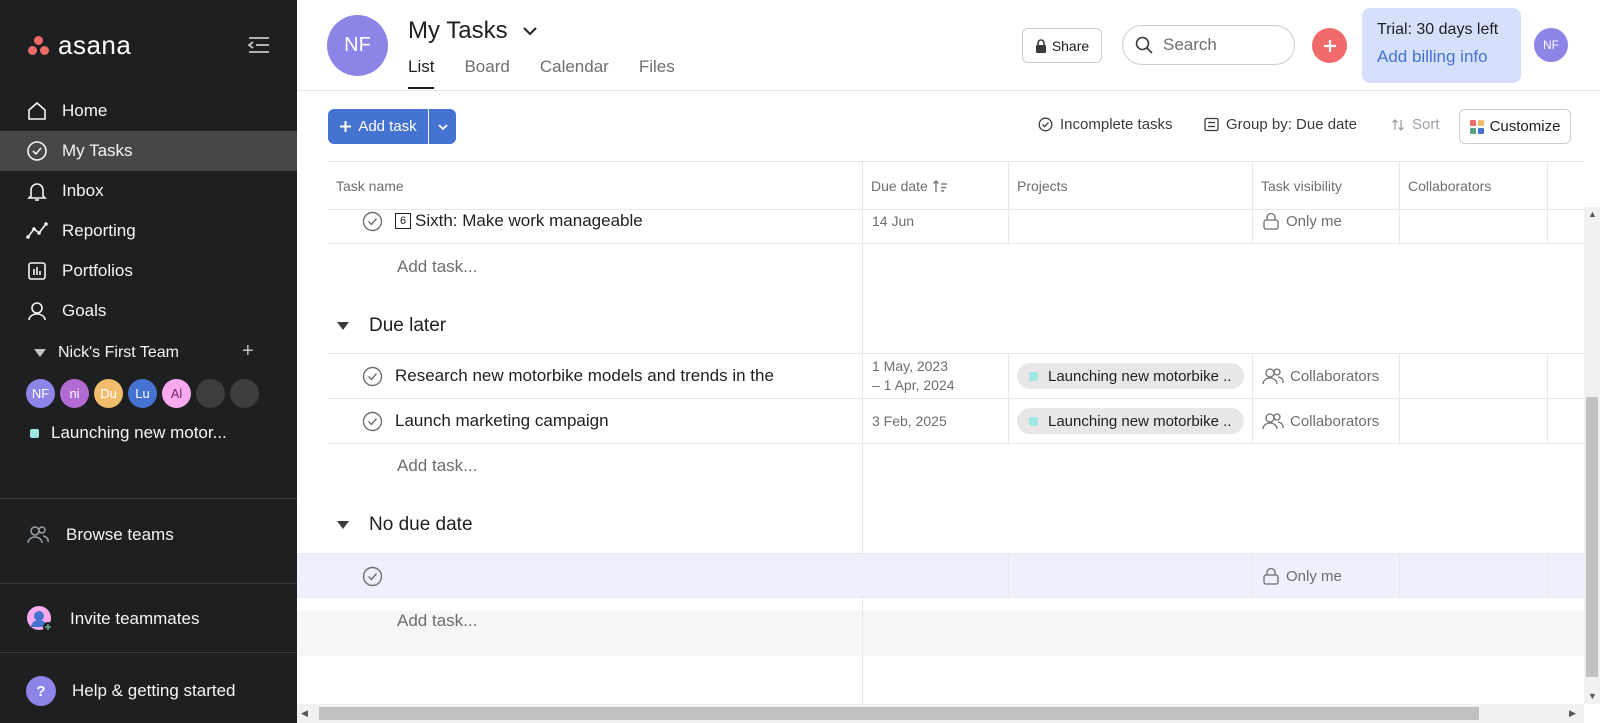  I want to click on lock-icon, so click(1040, 45).